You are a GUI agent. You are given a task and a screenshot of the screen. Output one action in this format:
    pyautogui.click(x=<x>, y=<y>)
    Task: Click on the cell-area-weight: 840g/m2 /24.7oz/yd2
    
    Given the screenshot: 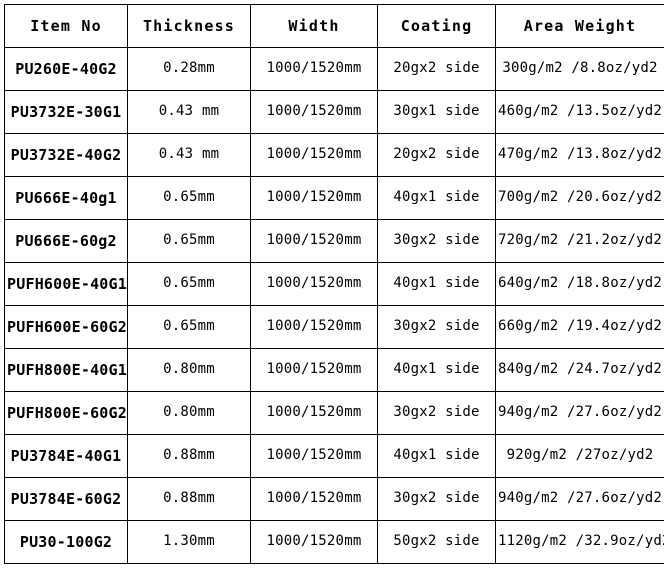 What is the action you would take?
    pyautogui.click(x=579, y=370)
    